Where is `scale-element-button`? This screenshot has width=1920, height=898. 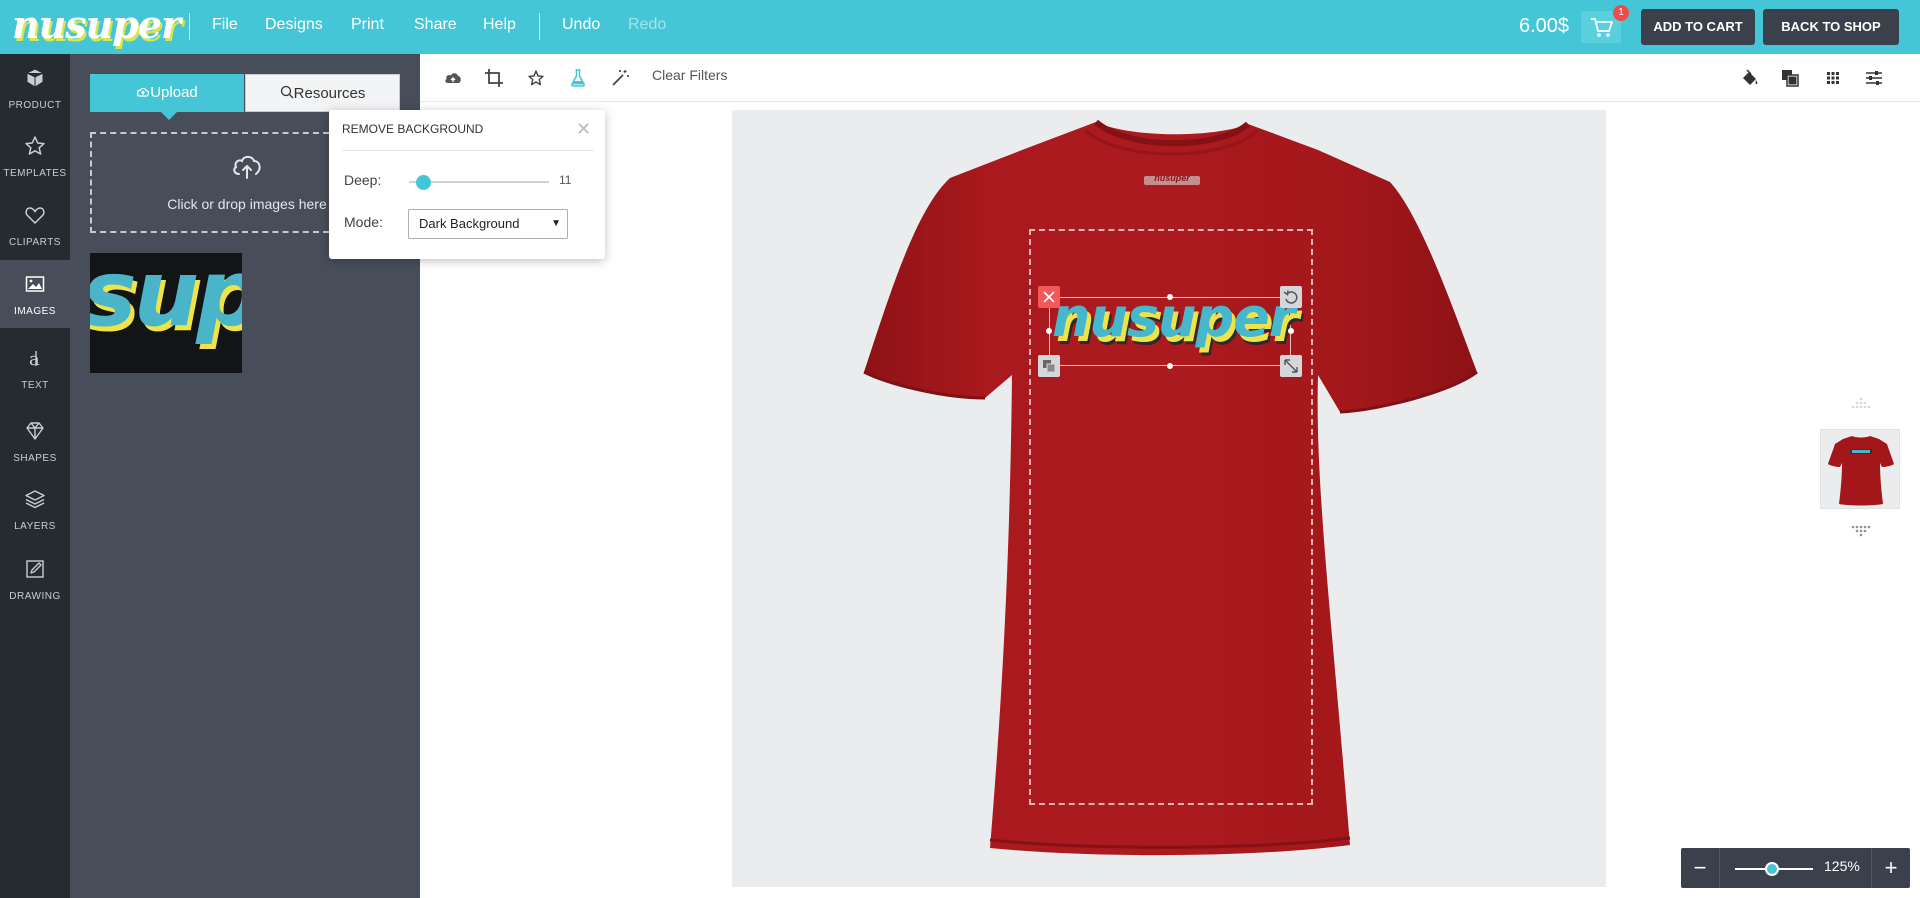
scale-element-button is located at coordinates (1291, 366).